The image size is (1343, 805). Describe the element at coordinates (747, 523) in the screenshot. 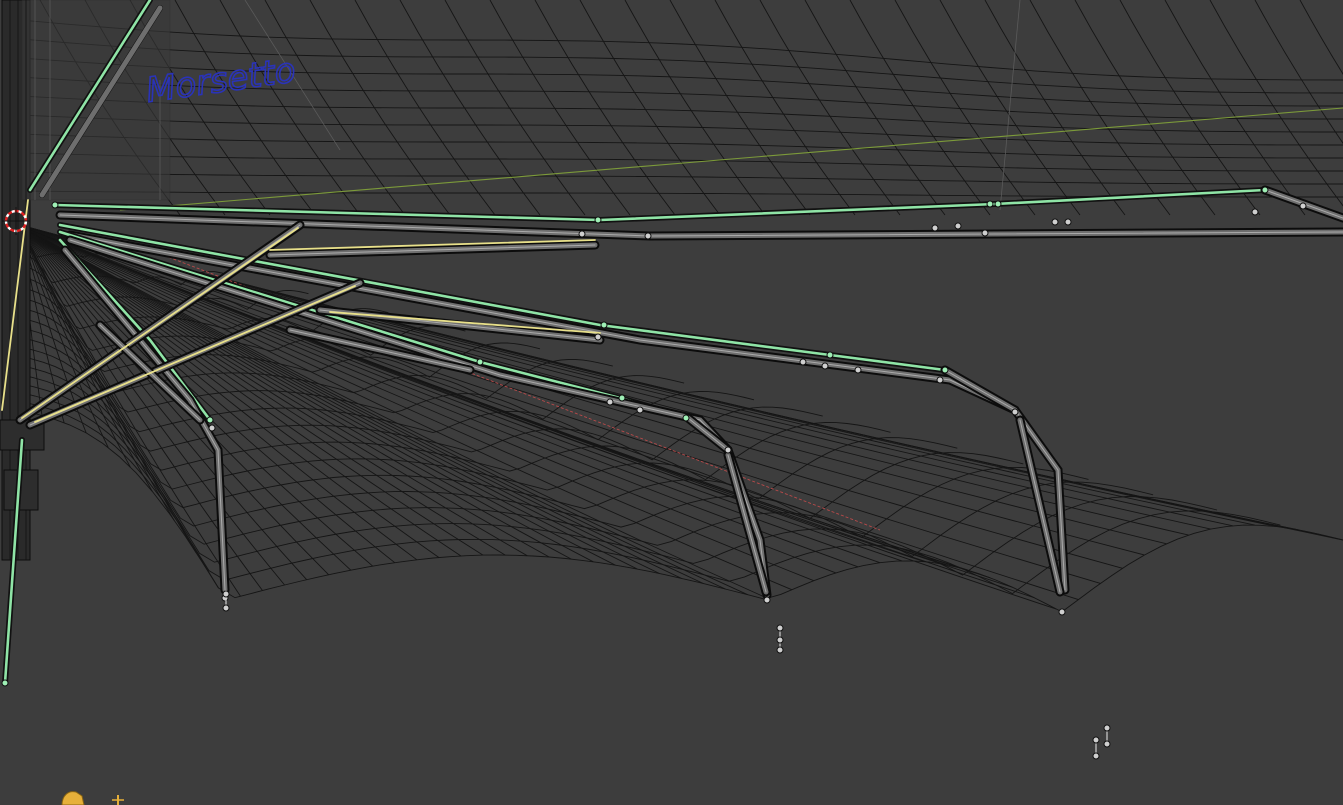

I see `rib-low-drop-inner-highlight` at that location.